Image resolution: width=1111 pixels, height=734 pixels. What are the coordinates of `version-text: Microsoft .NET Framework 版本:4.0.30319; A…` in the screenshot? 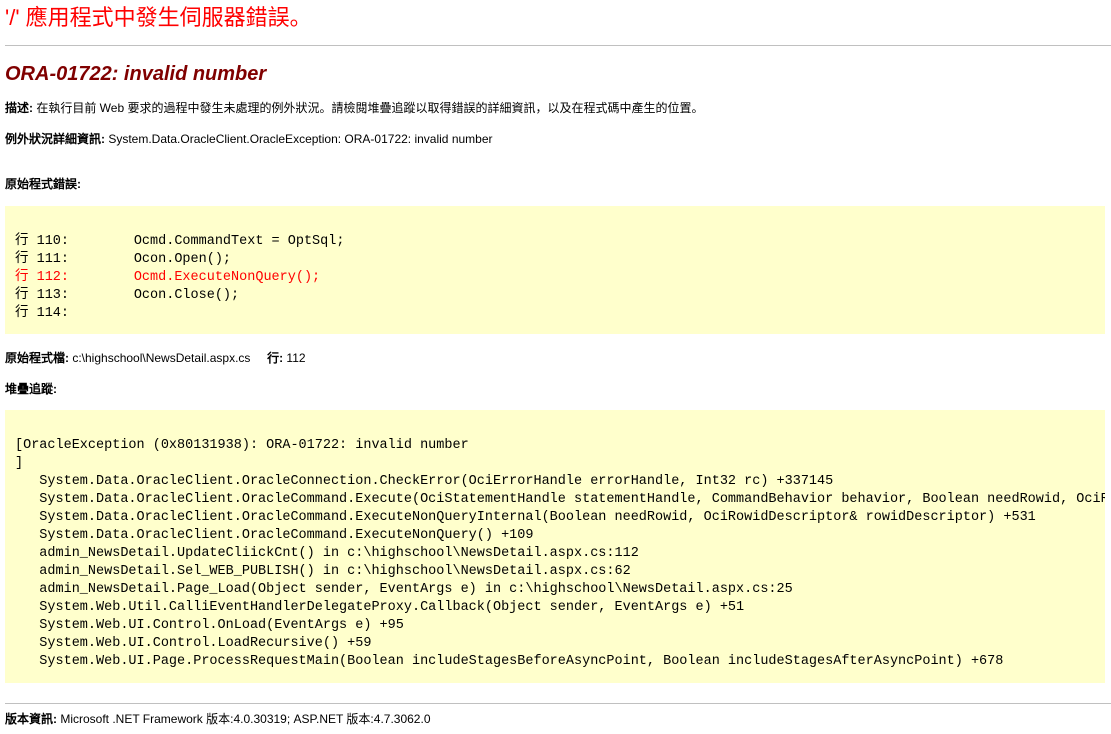 It's located at (244, 719).